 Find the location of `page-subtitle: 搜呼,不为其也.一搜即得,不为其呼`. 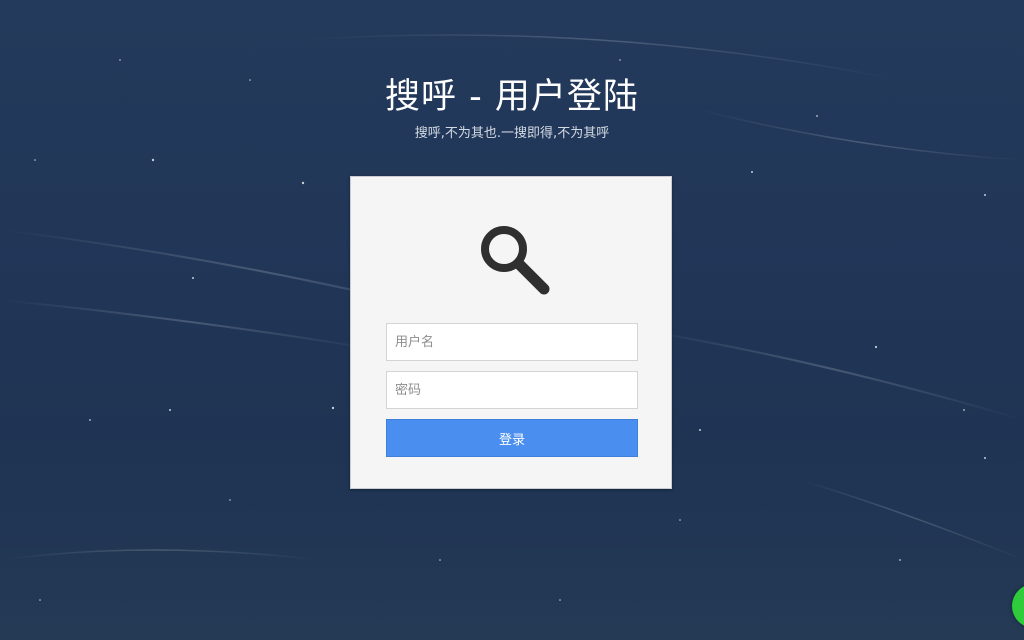

page-subtitle: 搜呼,不为其也.一搜即得,不为其呼 is located at coordinates (512, 133).